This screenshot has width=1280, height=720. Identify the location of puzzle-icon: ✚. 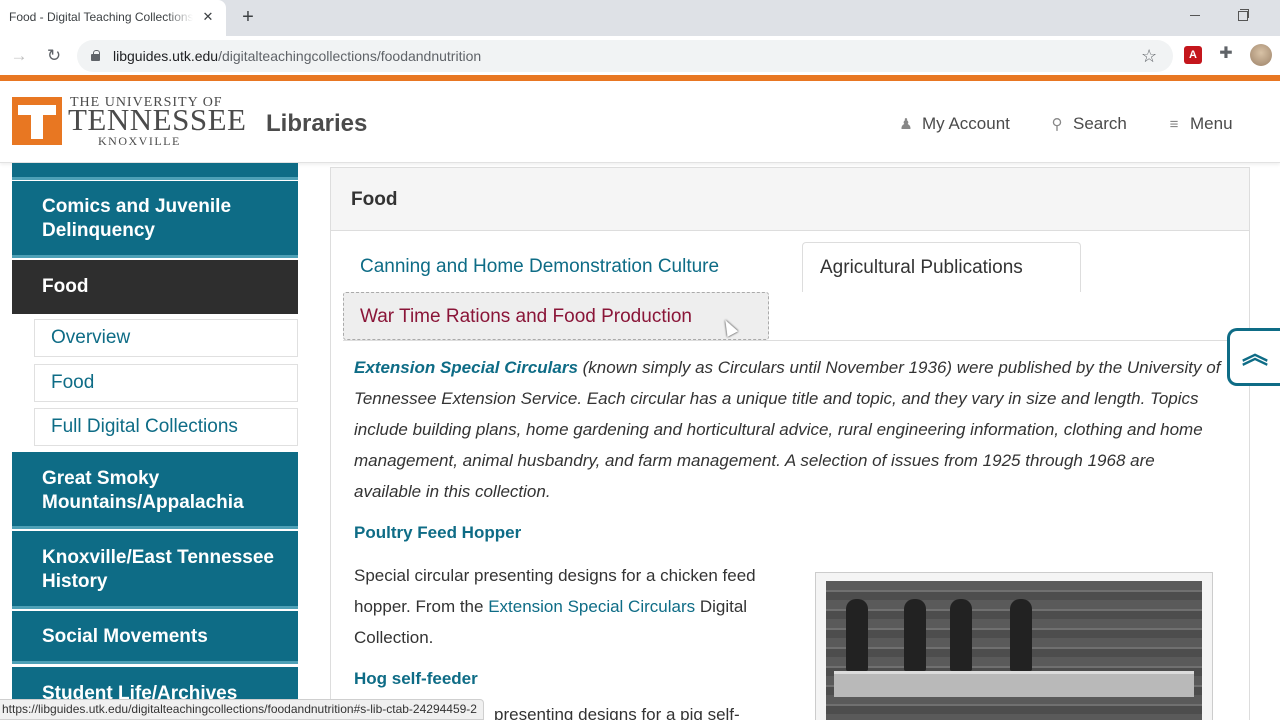
(1226, 54).